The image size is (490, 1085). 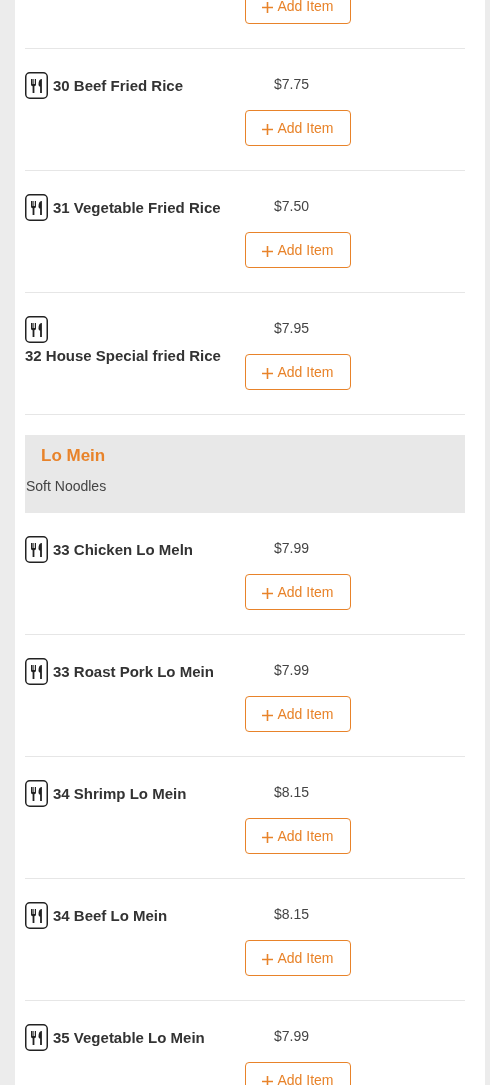 I want to click on category-title: Lo Mein, so click(x=74, y=456).